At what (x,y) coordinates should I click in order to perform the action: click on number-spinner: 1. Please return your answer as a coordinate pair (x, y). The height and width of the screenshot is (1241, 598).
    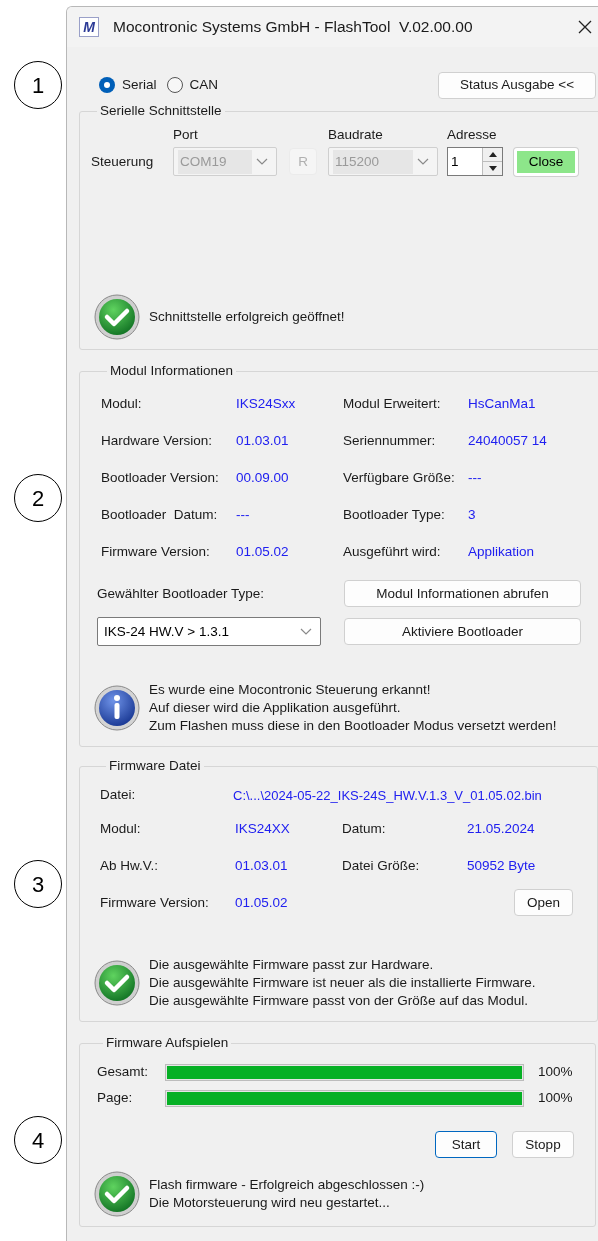
    Looking at the image, I should click on (475, 162).